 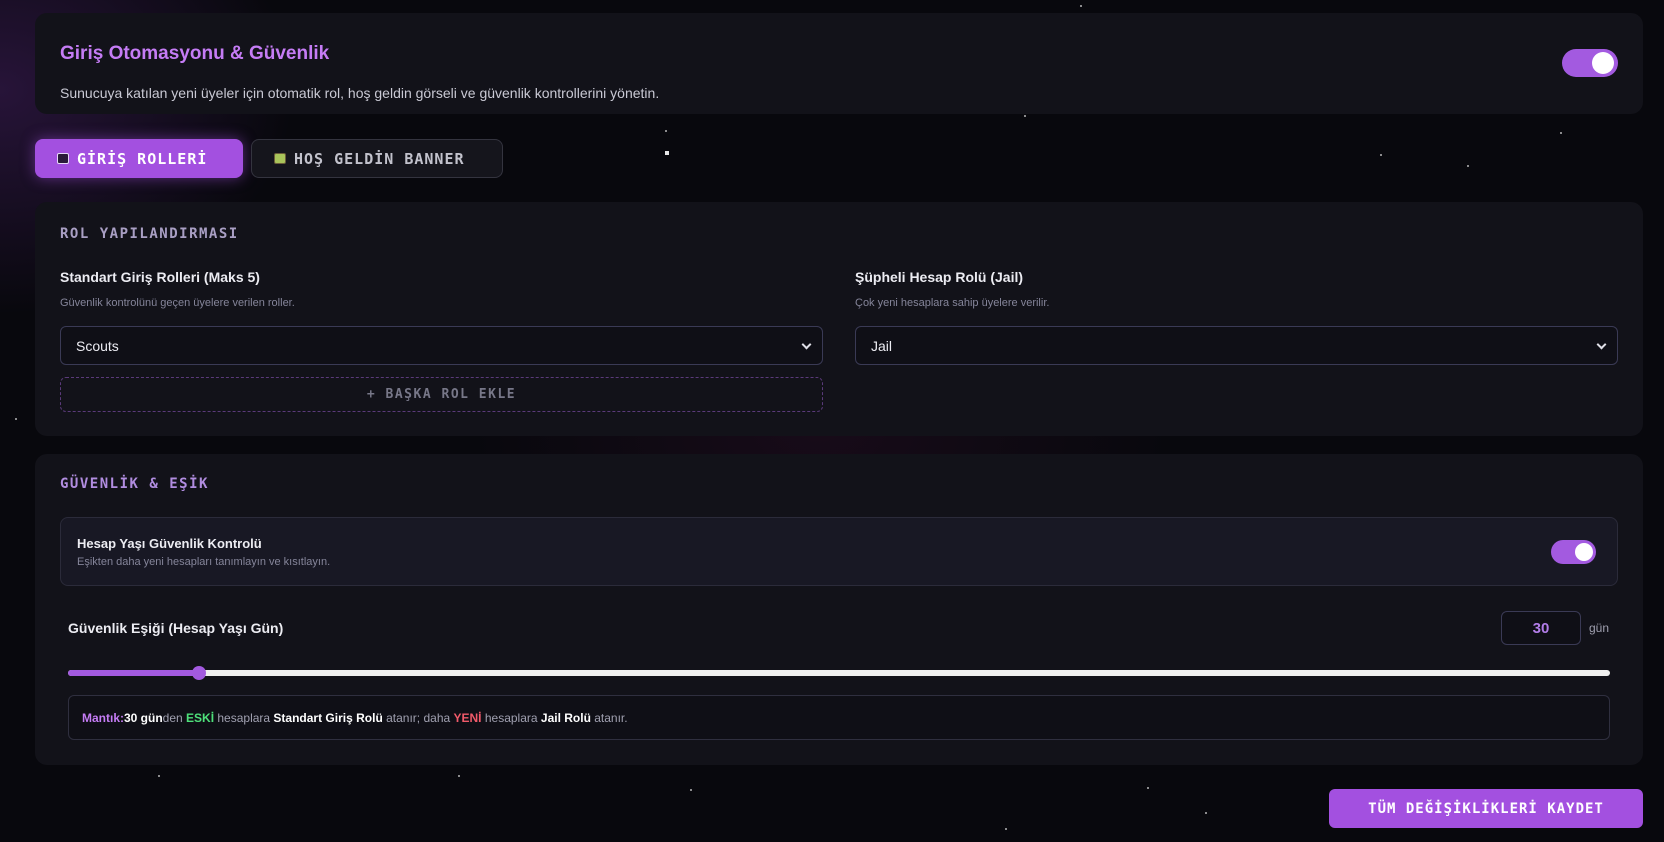 What do you see at coordinates (134, 673) in the screenshot?
I see `slider-fill` at bounding box center [134, 673].